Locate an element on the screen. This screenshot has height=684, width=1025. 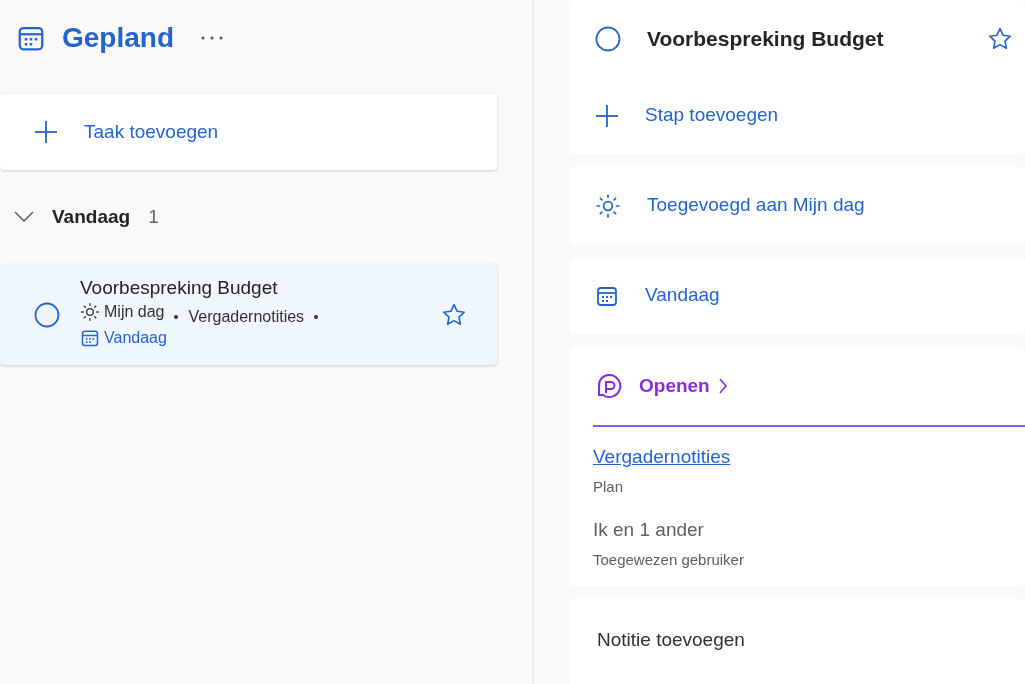
calendar-icon is located at coordinates (90, 338).